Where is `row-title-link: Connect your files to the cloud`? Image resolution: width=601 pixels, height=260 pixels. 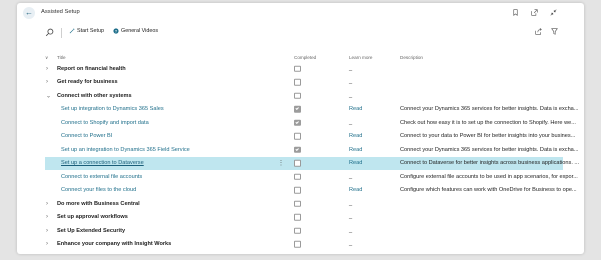
row-title-link: Connect your files to the cloud is located at coordinates (98, 190).